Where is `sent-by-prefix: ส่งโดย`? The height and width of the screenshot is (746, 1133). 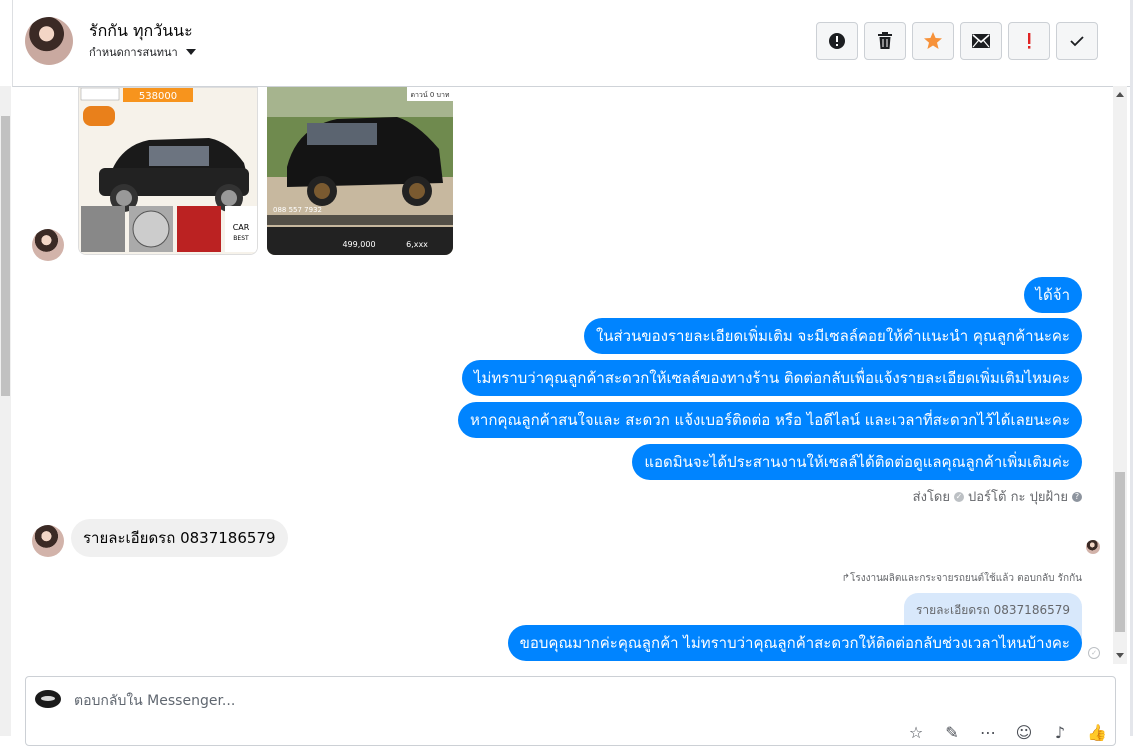
sent-by-prefix: ส่งโดย is located at coordinates (931, 497).